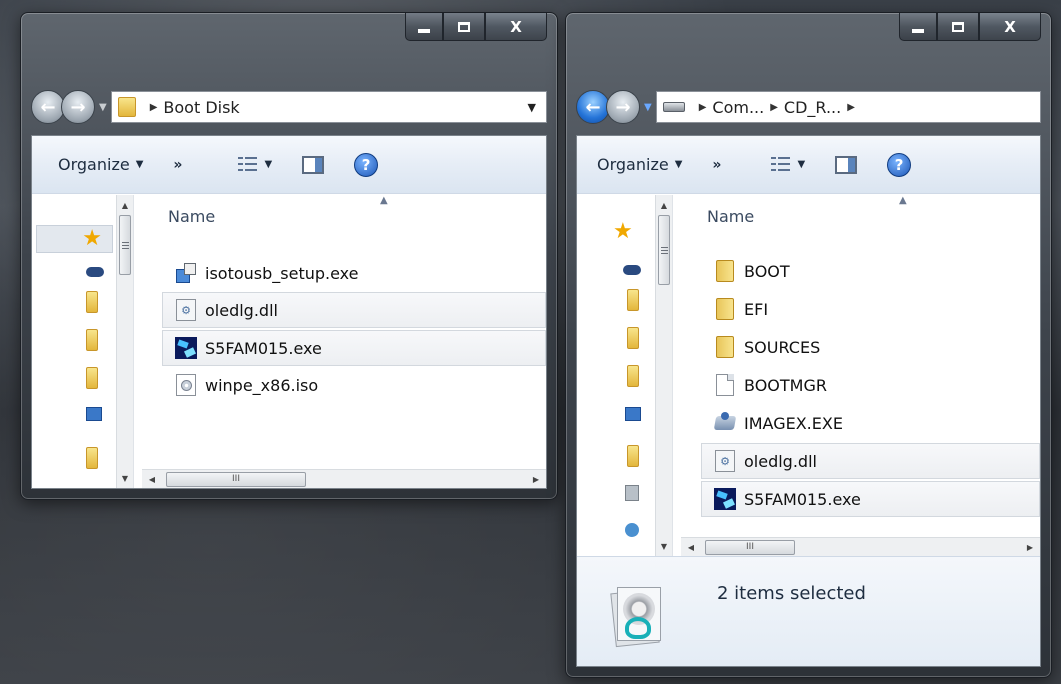  I want to click on address-bar: ▶ Com... ▶ CD_R... ▶, so click(848, 107).